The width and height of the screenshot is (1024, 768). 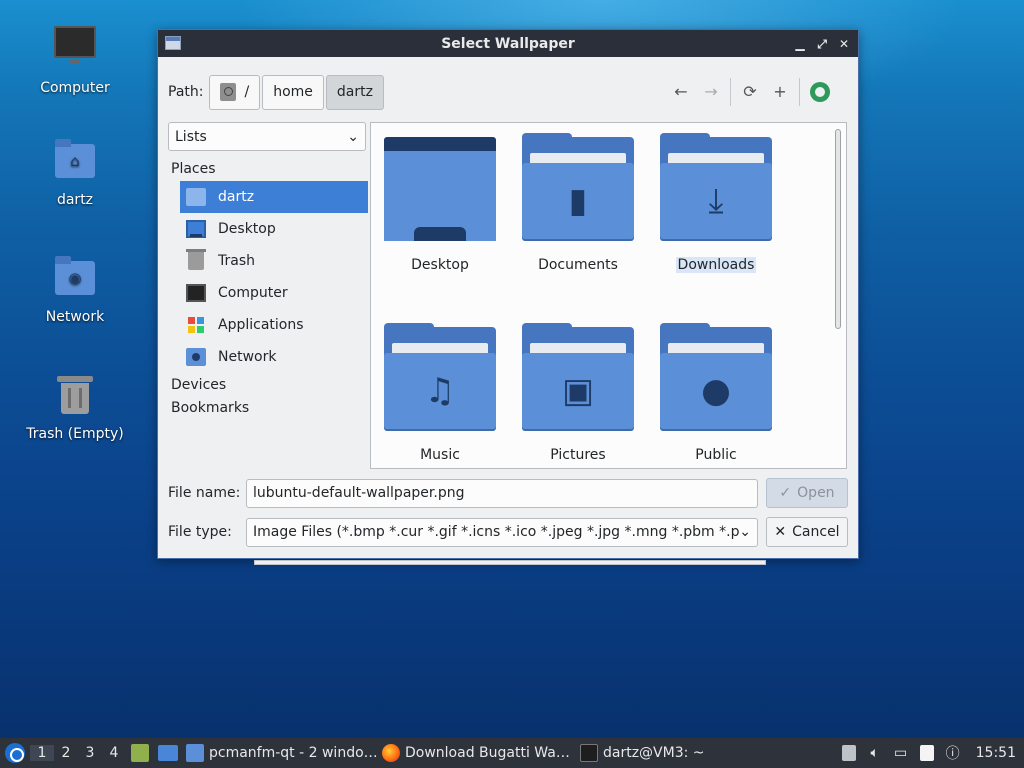 What do you see at coordinates (247, 92) in the screenshot?
I see `breadcrumb-label: /` at bounding box center [247, 92].